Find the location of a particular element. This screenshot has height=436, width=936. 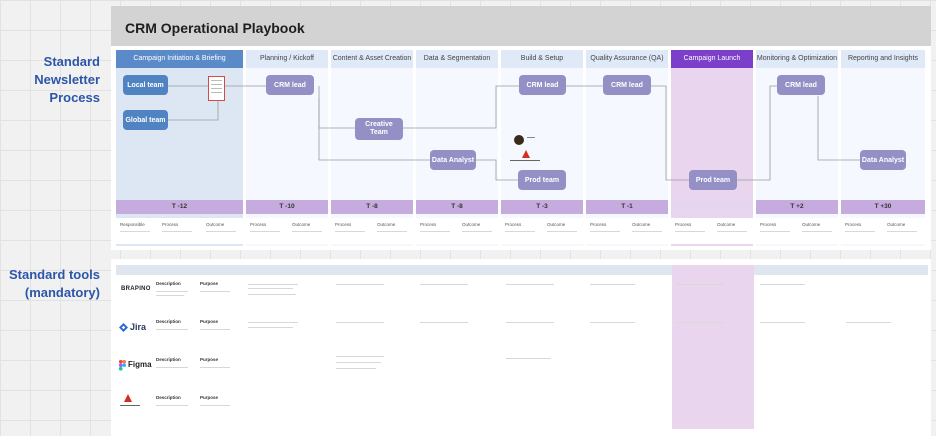

tool-row-adobe: Description Purpose is located at coordinates (522, 409).